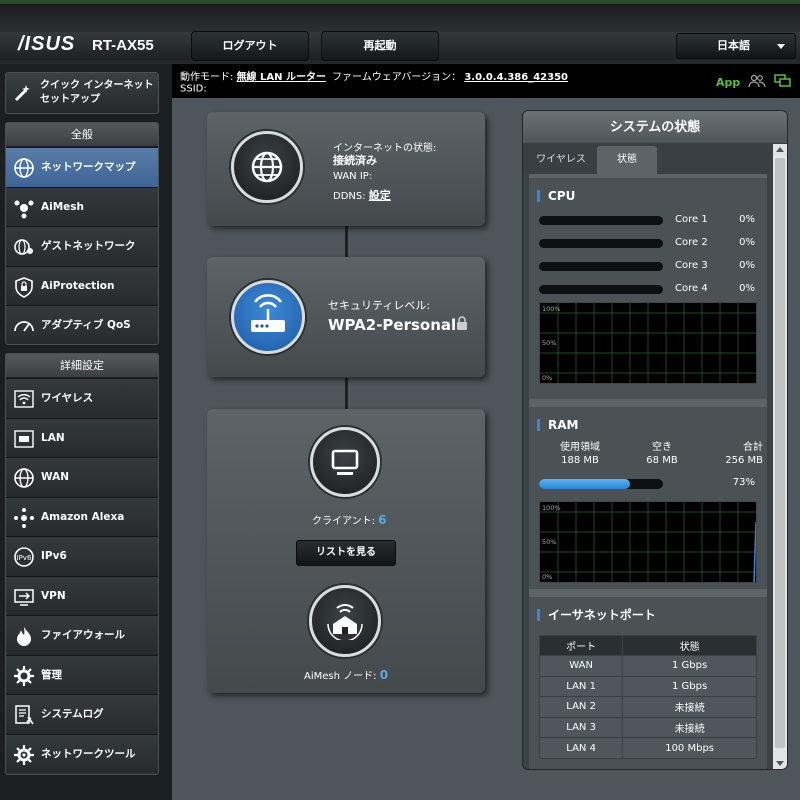  Describe the element at coordinates (691, 242) in the screenshot. I see `cpu-core-label: Core 2` at that location.